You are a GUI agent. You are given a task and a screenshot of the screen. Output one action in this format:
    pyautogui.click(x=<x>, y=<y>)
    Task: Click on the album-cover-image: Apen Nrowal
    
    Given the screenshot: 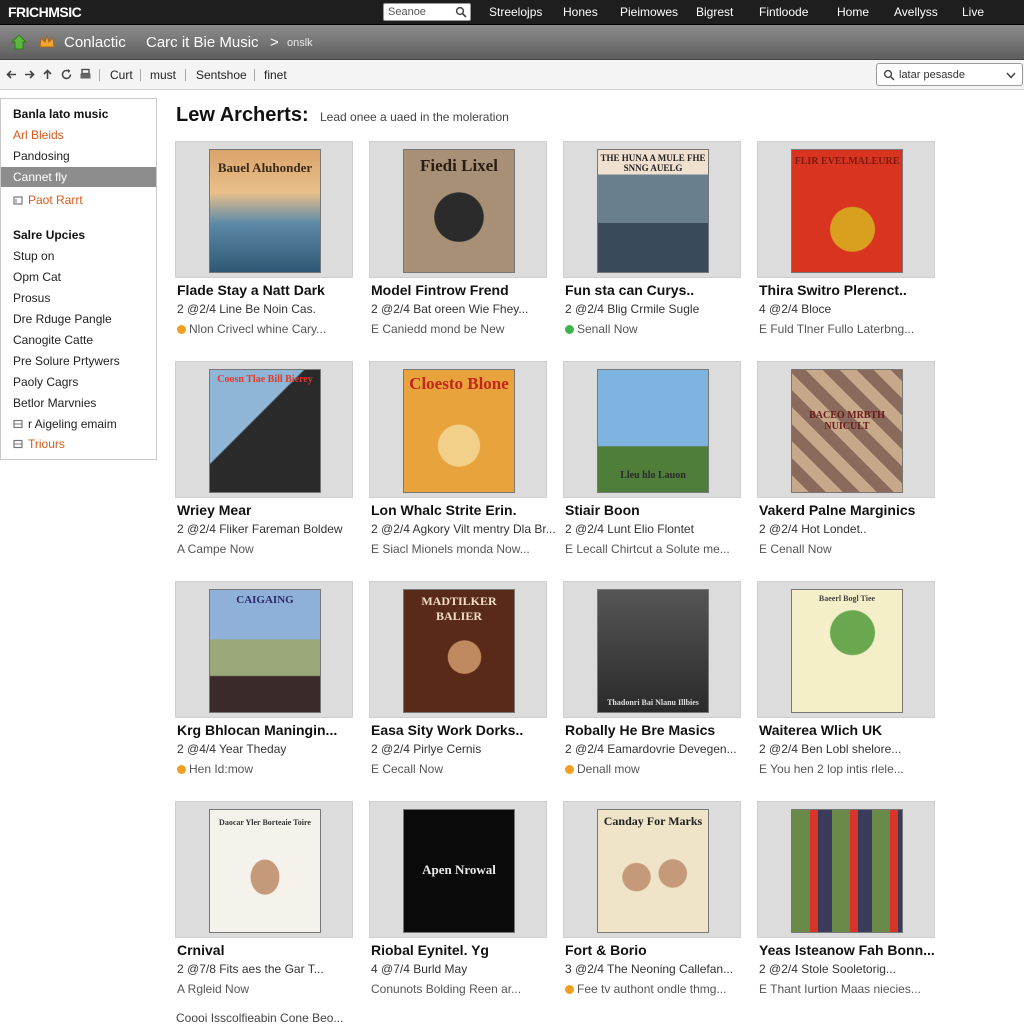 What is the action you would take?
    pyautogui.click(x=459, y=871)
    